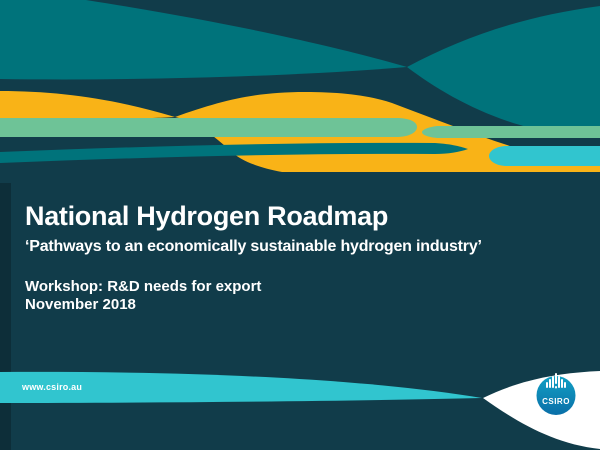 The height and width of the screenshot is (450, 600). I want to click on mint-band-right, so click(511, 132).